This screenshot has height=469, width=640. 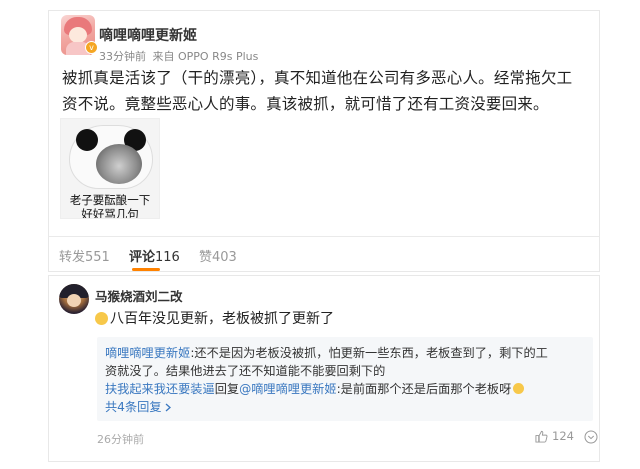 What do you see at coordinates (369, 353) in the screenshot?
I see `reply-1-text-a: :还不是因为老板没被抓，怕更新一些东西，老板查到了，剩下的工` at bounding box center [369, 353].